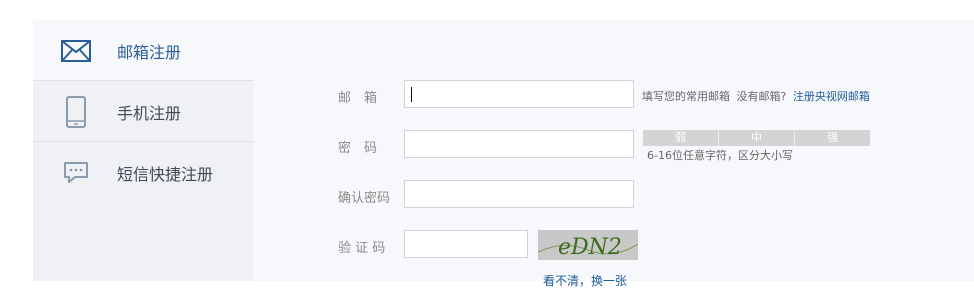 Image resolution: width=974 pixels, height=289 pixels. I want to click on captcha-field, so click(466, 244).